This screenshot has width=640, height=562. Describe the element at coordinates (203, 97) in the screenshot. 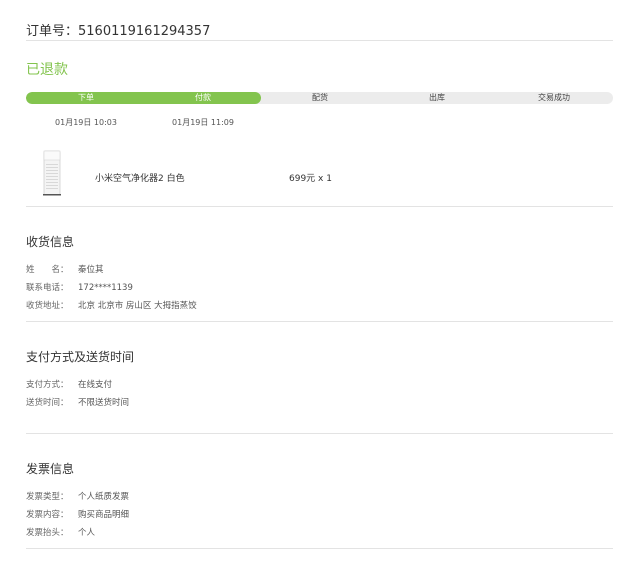

I see `step-paid: 付款` at that location.